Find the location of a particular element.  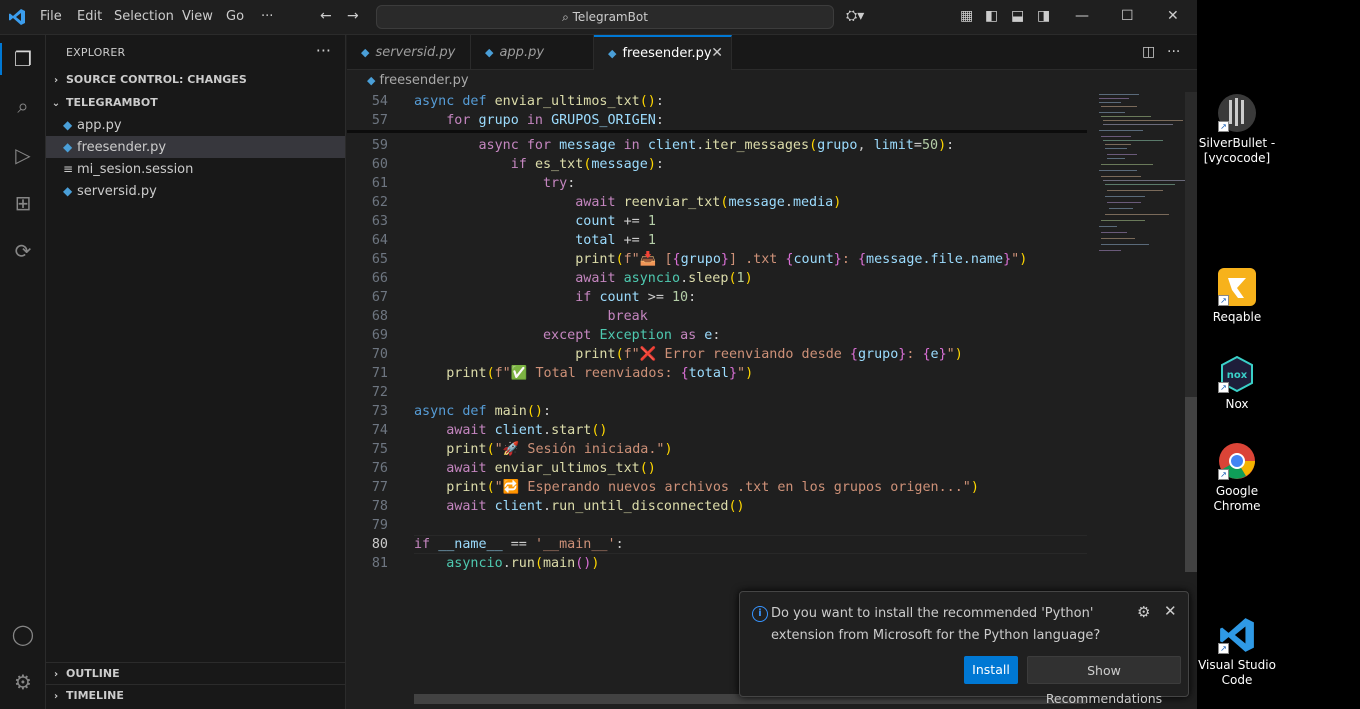

code-line: 79 is located at coordinates (717, 525).